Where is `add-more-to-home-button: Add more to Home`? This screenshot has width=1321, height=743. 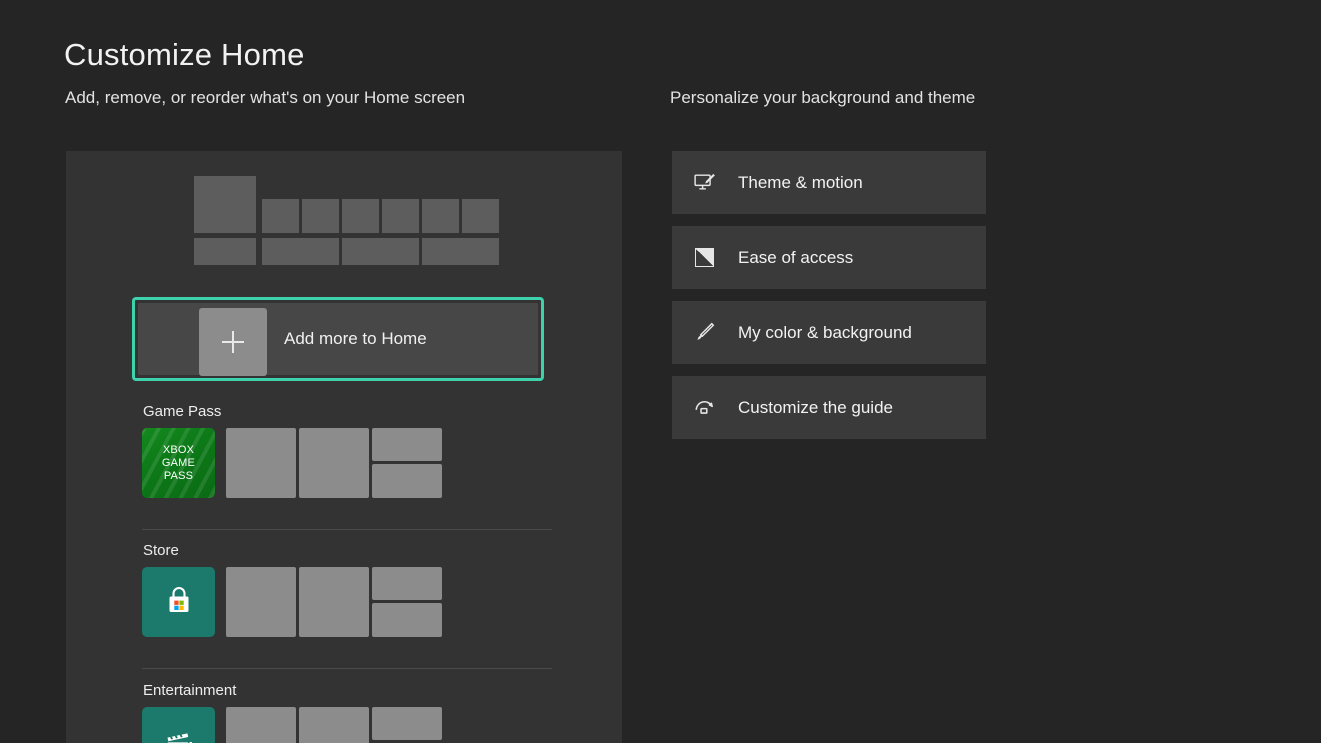
add-more-to-home-button: Add more to Home is located at coordinates (338, 339).